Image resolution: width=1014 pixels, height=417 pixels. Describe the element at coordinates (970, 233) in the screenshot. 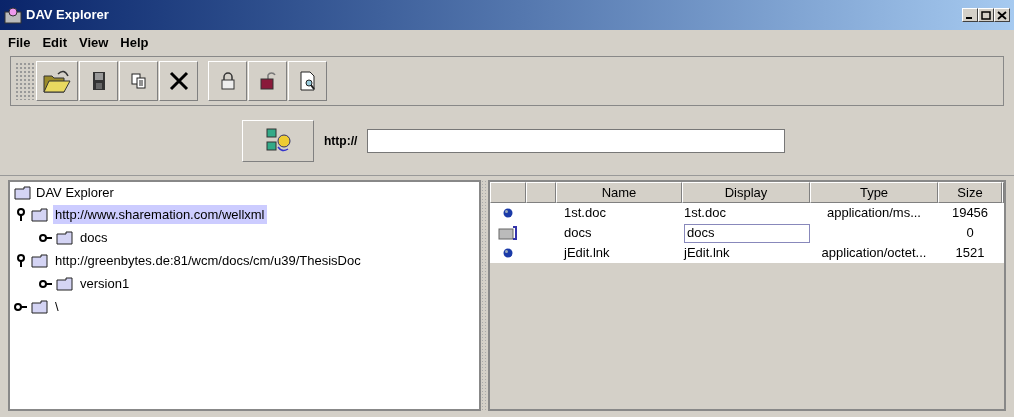

I see `table-cell-text: 0` at that location.